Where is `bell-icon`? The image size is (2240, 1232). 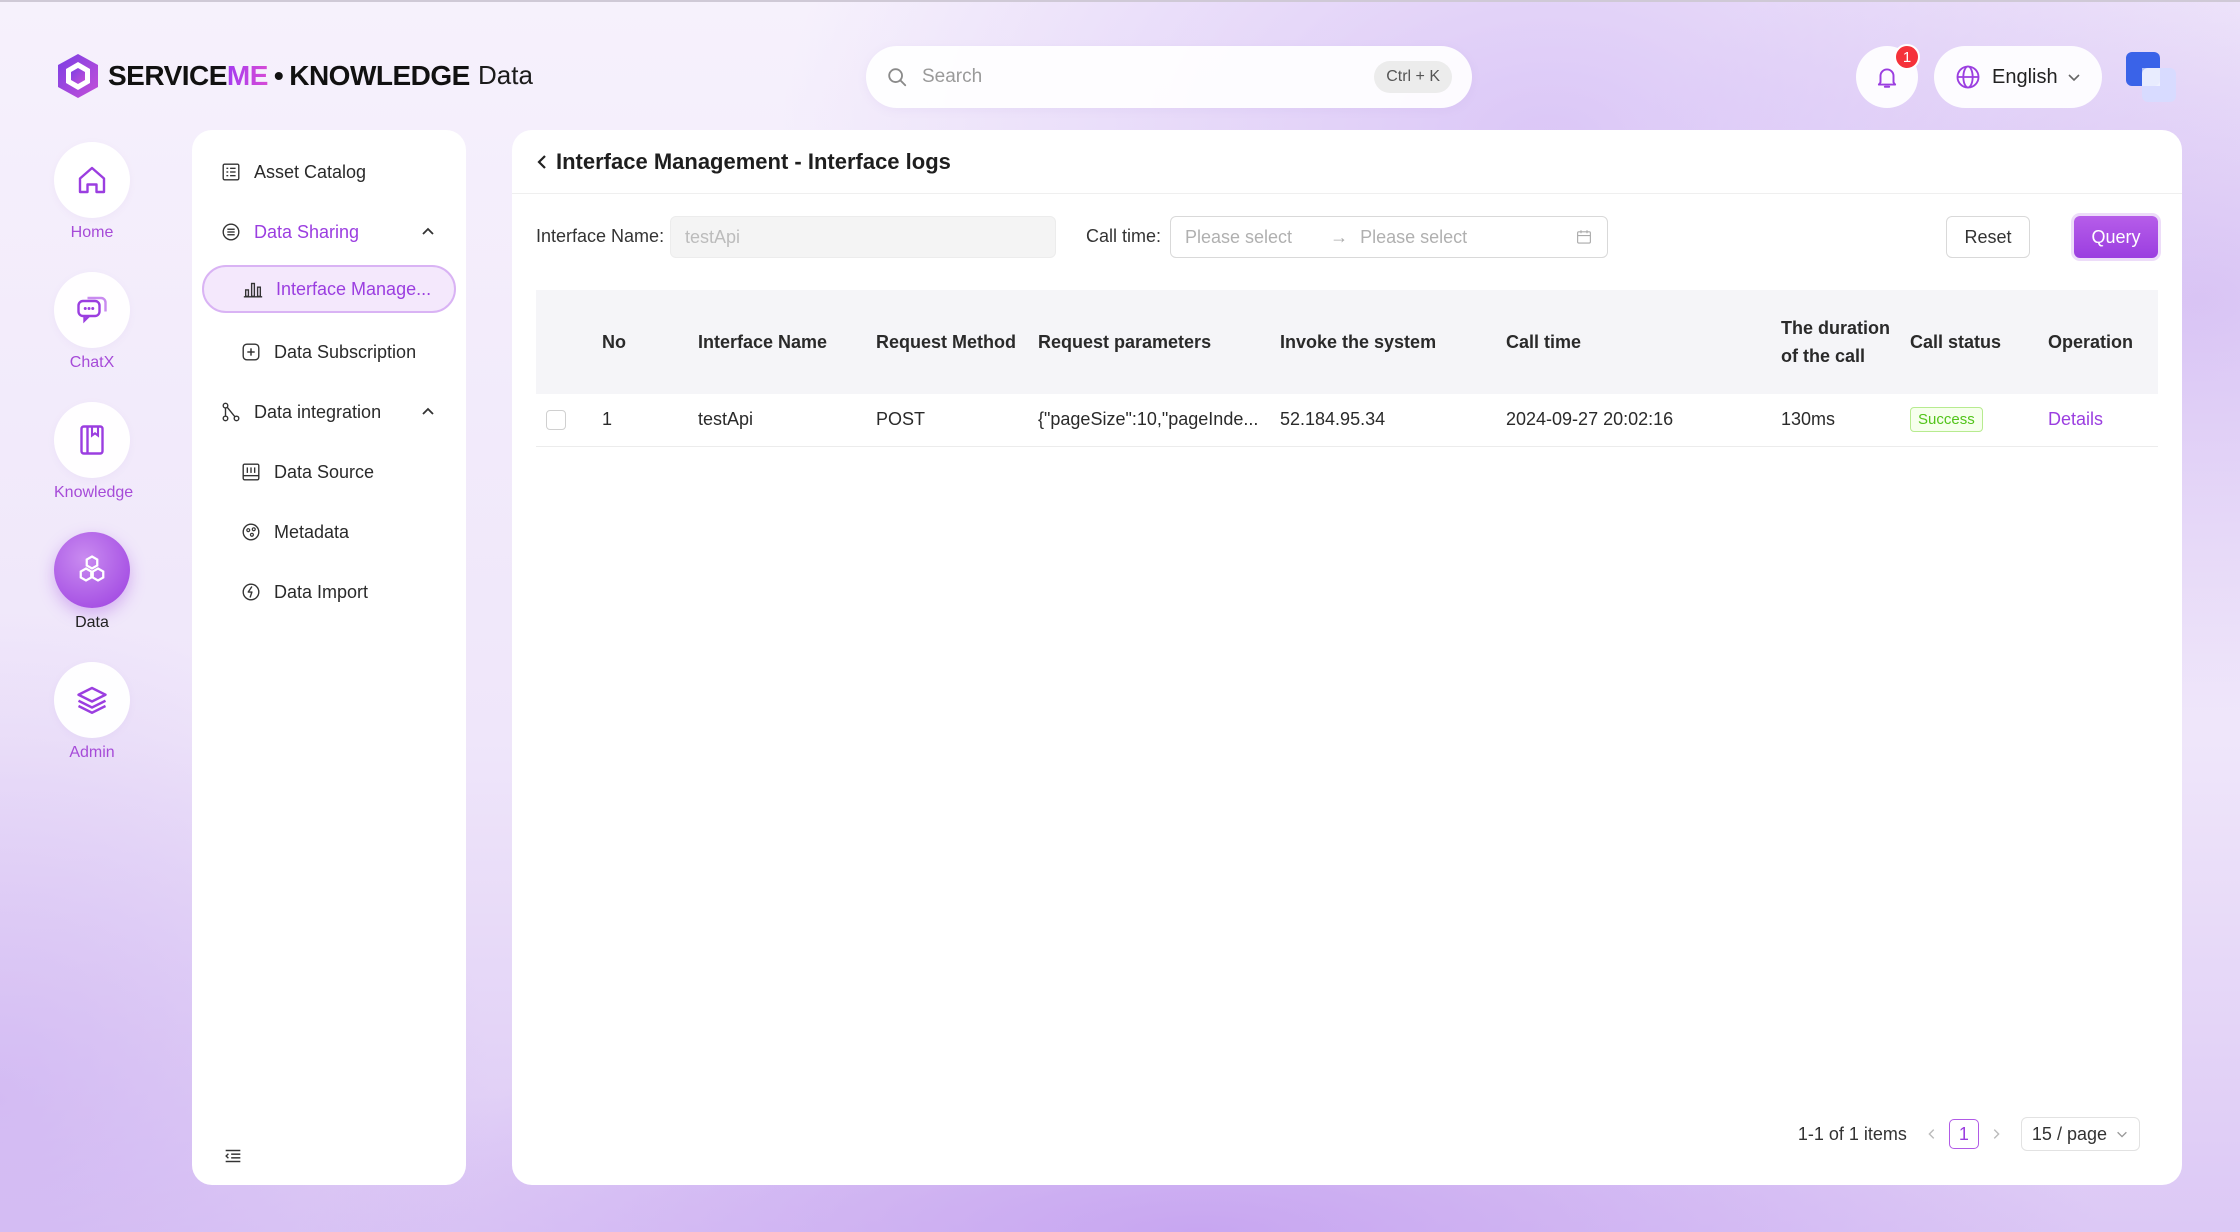 bell-icon is located at coordinates (1887, 78).